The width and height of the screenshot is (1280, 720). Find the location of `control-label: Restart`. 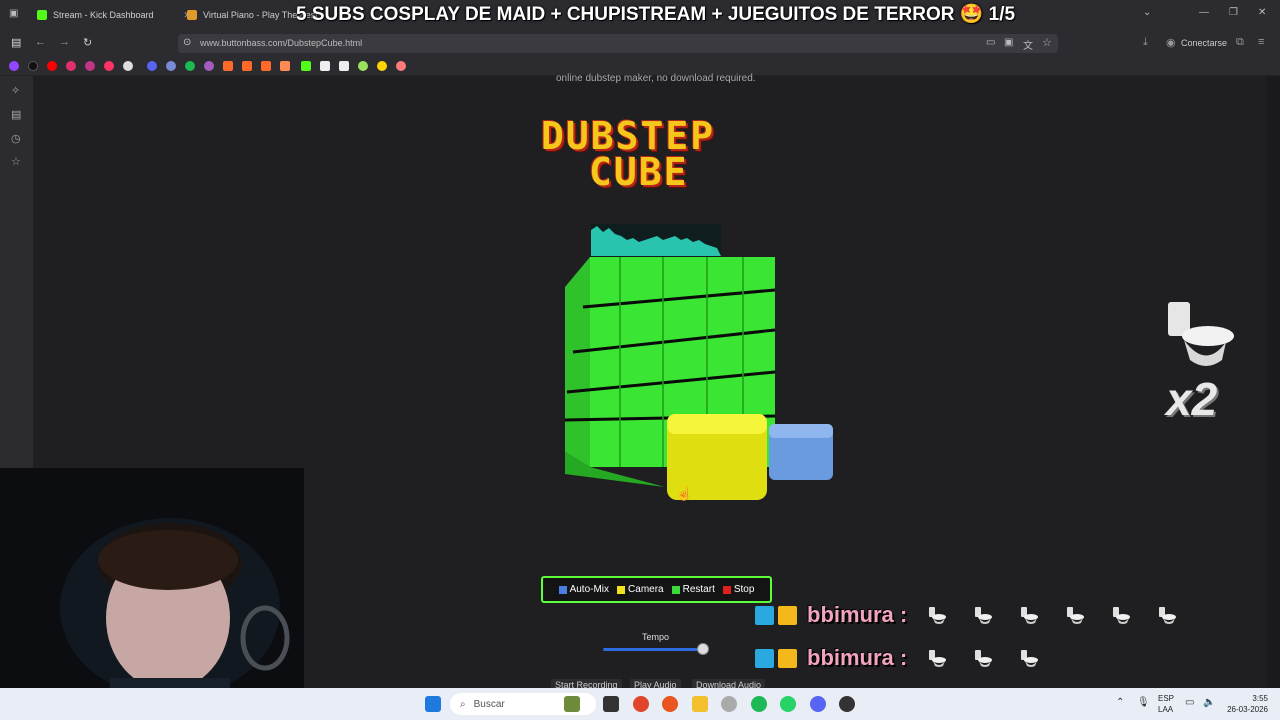

control-label: Restart is located at coordinates (698, 589).